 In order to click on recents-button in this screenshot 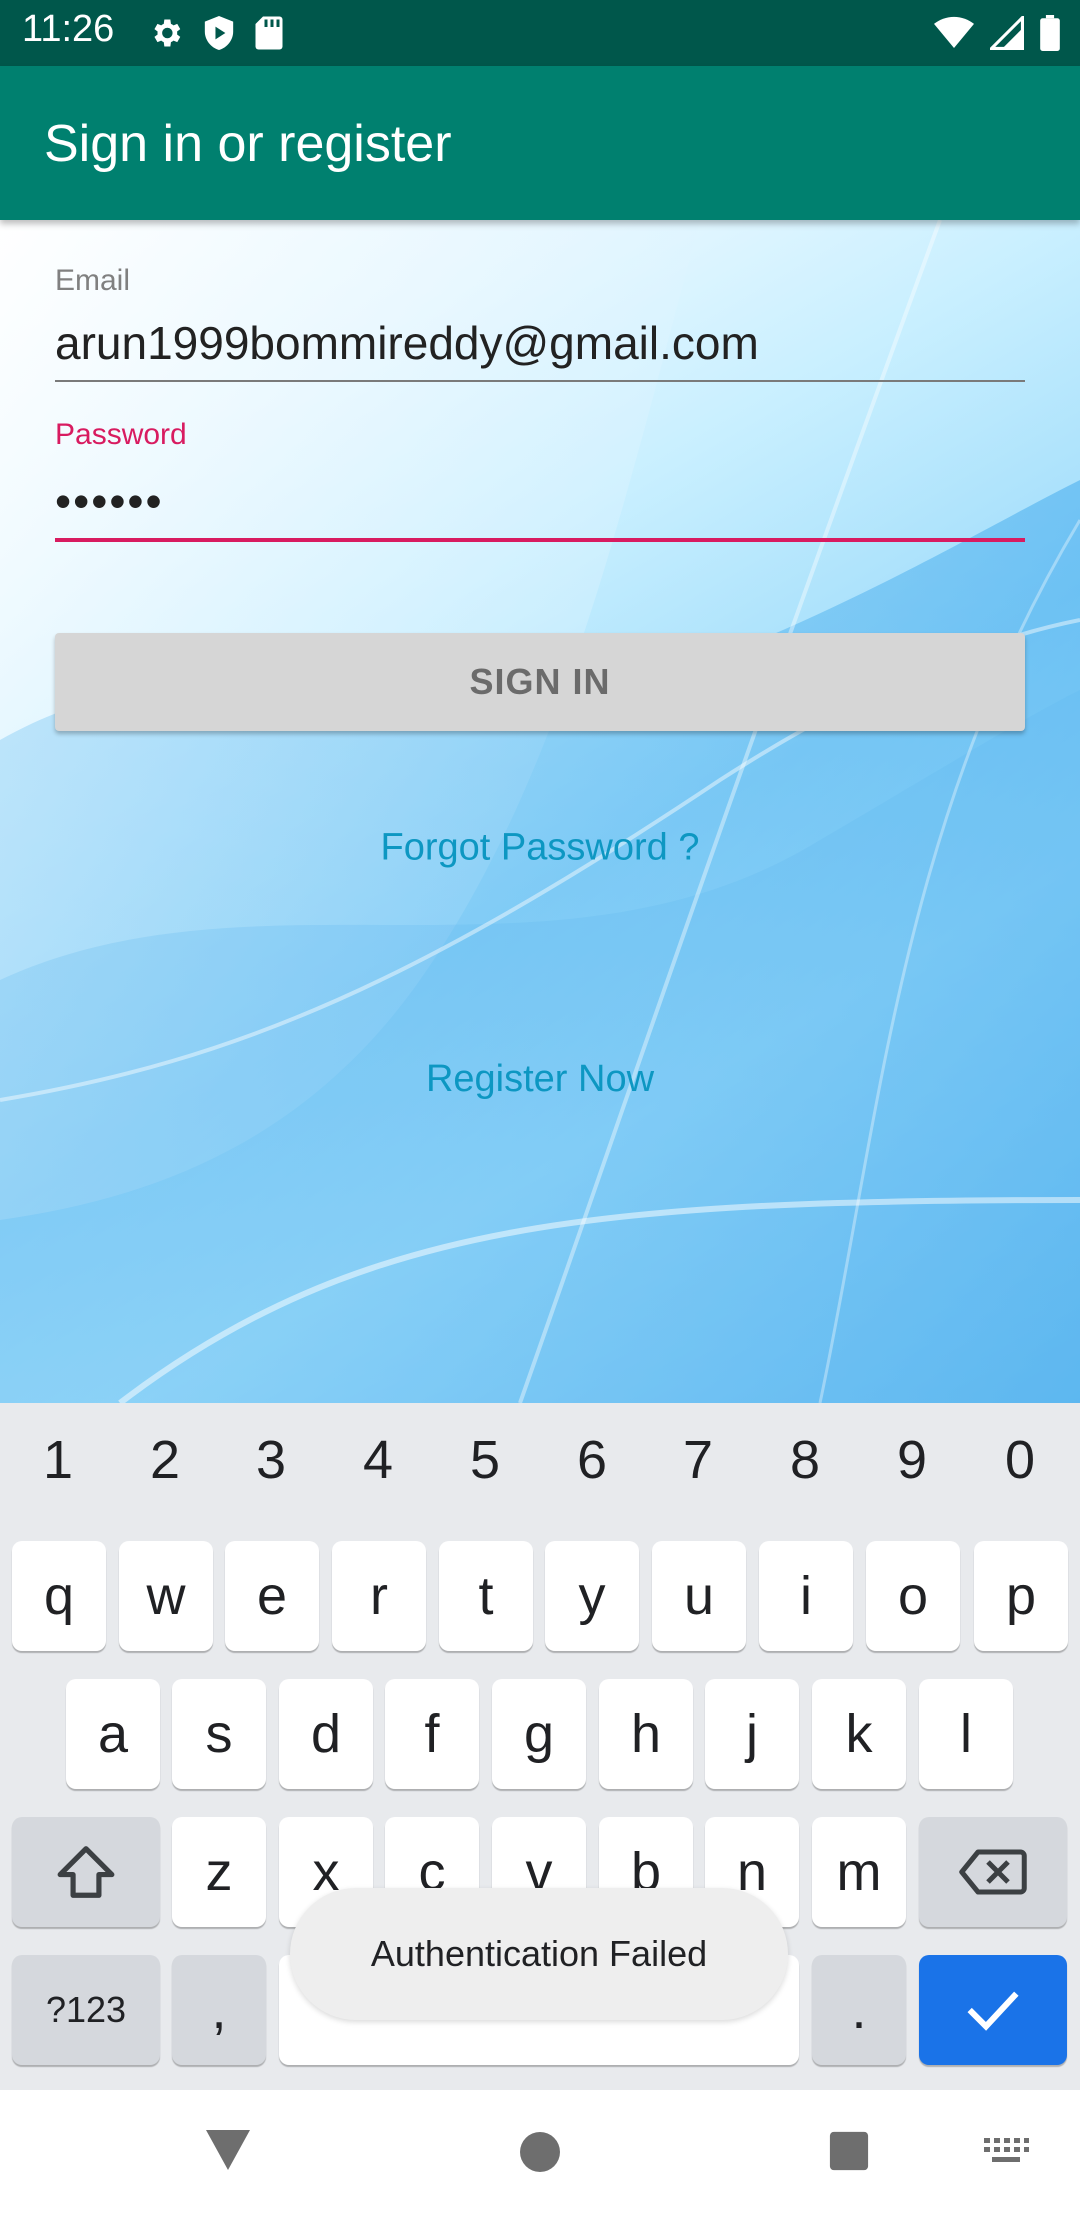, I will do `click(849, 2151)`.